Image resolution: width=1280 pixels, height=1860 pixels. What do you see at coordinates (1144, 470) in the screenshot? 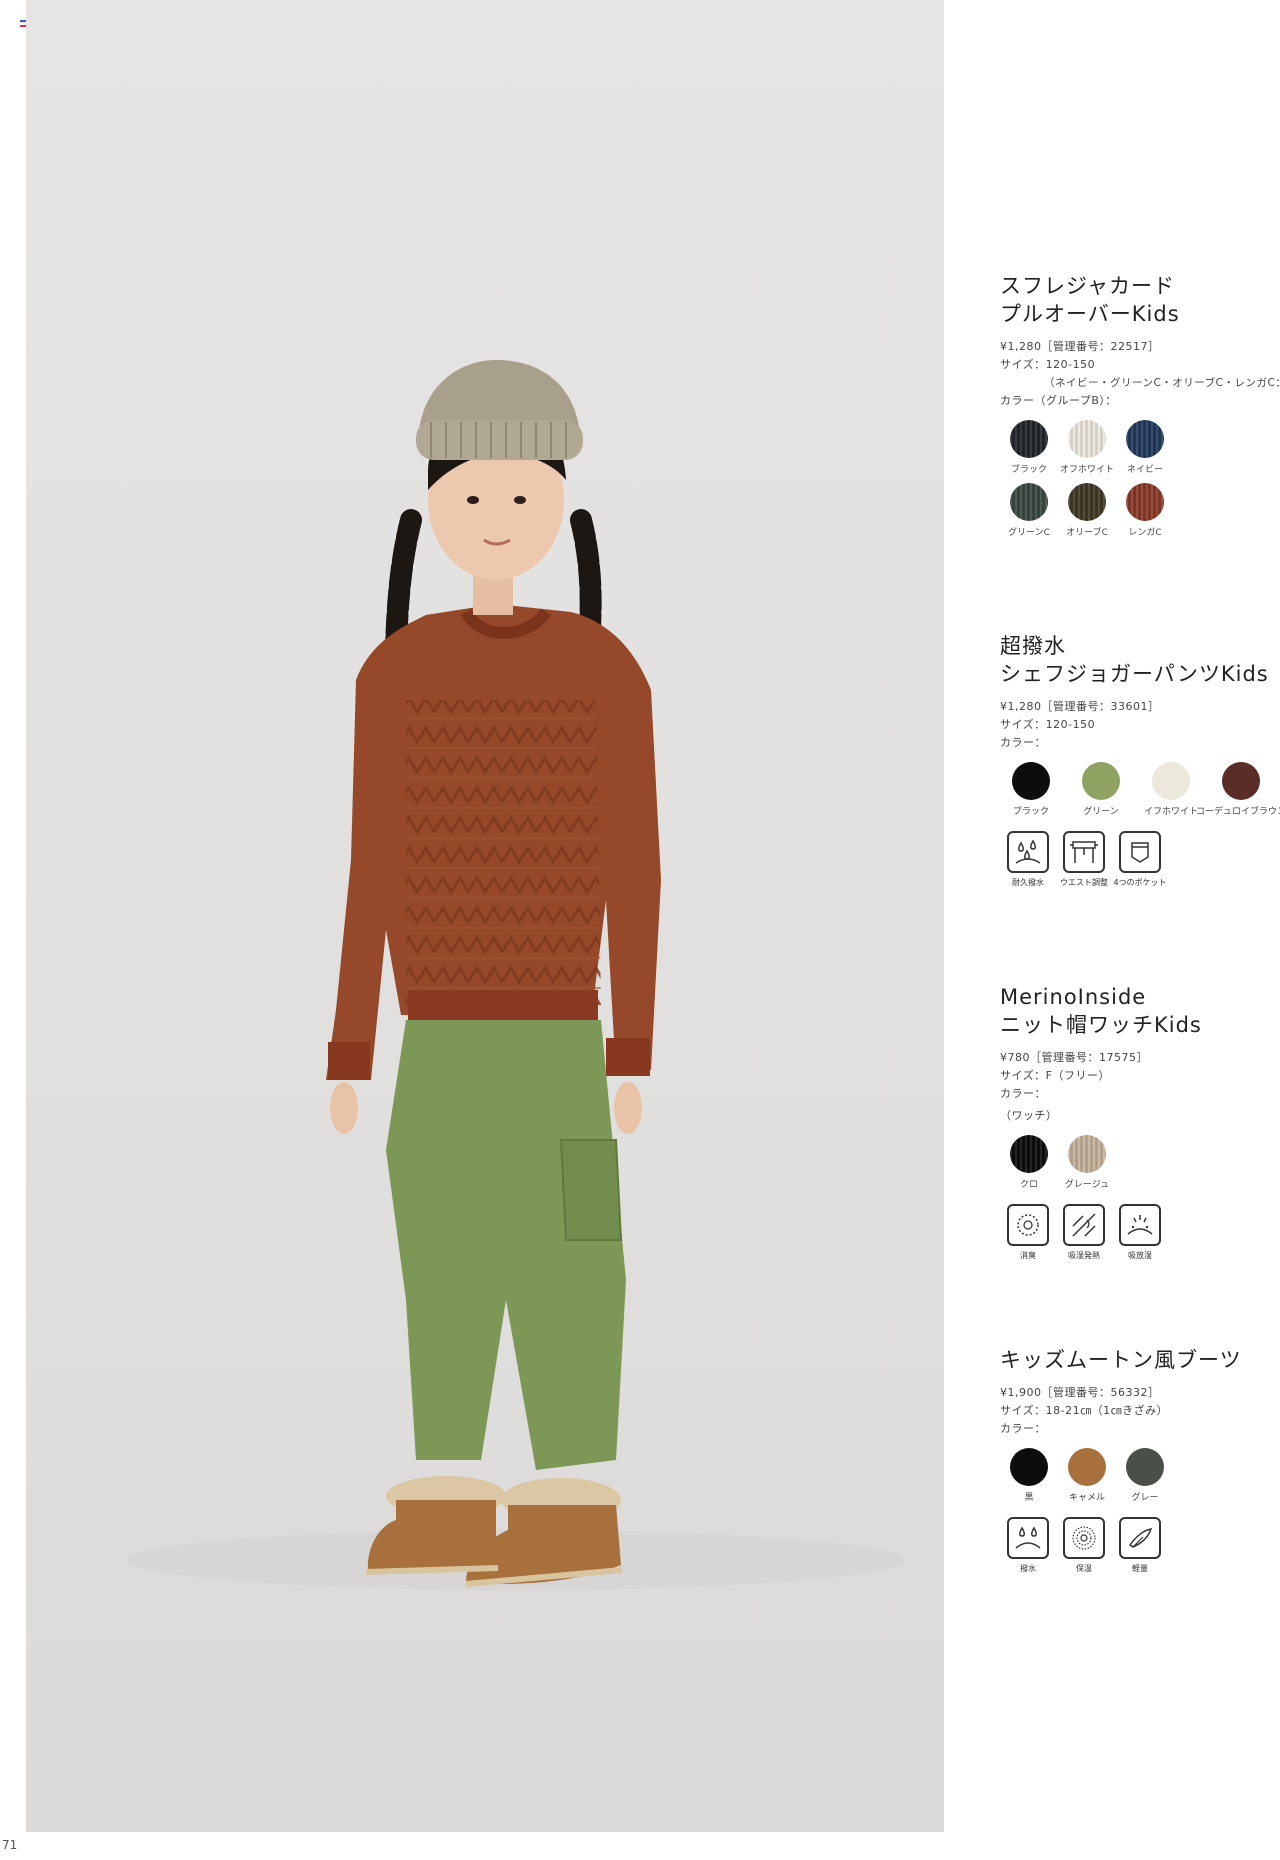
I see `swatch-name: ネイビー` at bounding box center [1144, 470].